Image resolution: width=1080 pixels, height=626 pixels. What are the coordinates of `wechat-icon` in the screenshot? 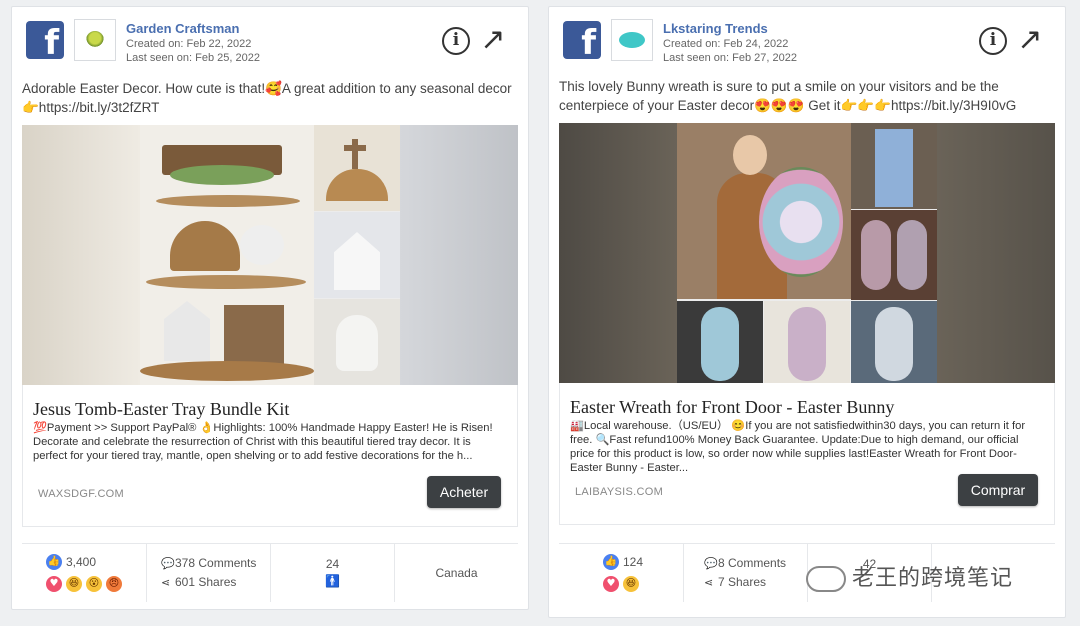 It's located at (826, 579).